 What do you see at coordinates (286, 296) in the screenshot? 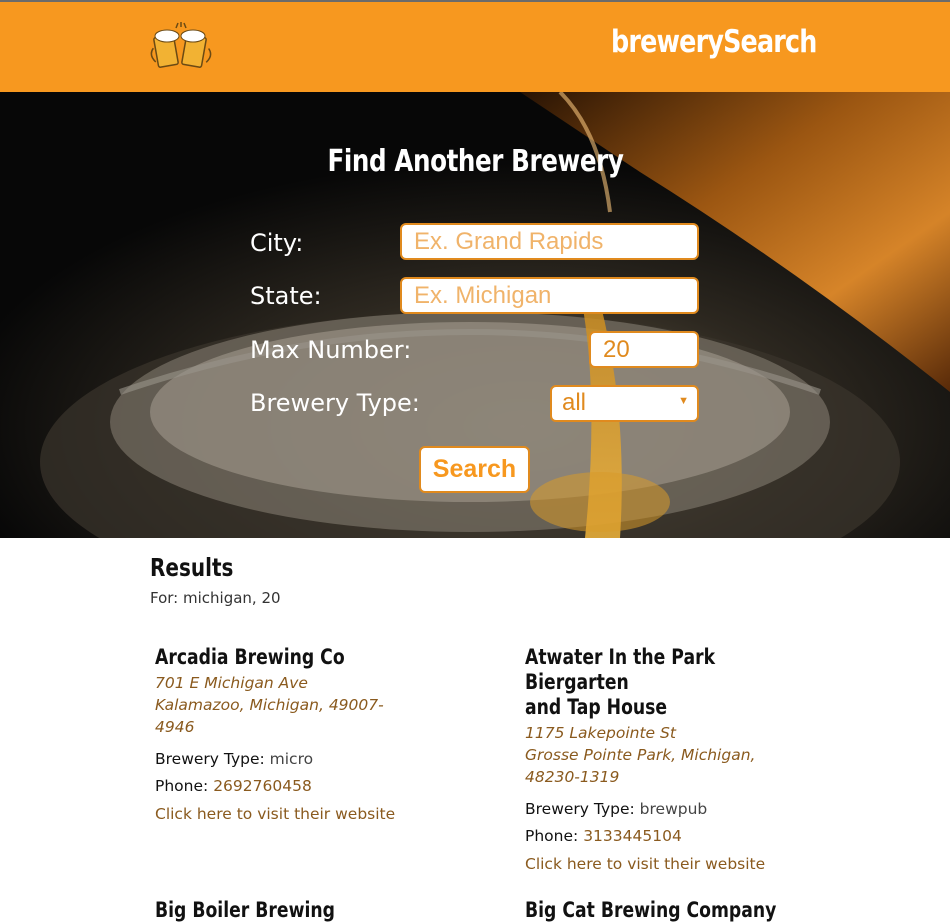
I see `state-label: State:` at bounding box center [286, 296].